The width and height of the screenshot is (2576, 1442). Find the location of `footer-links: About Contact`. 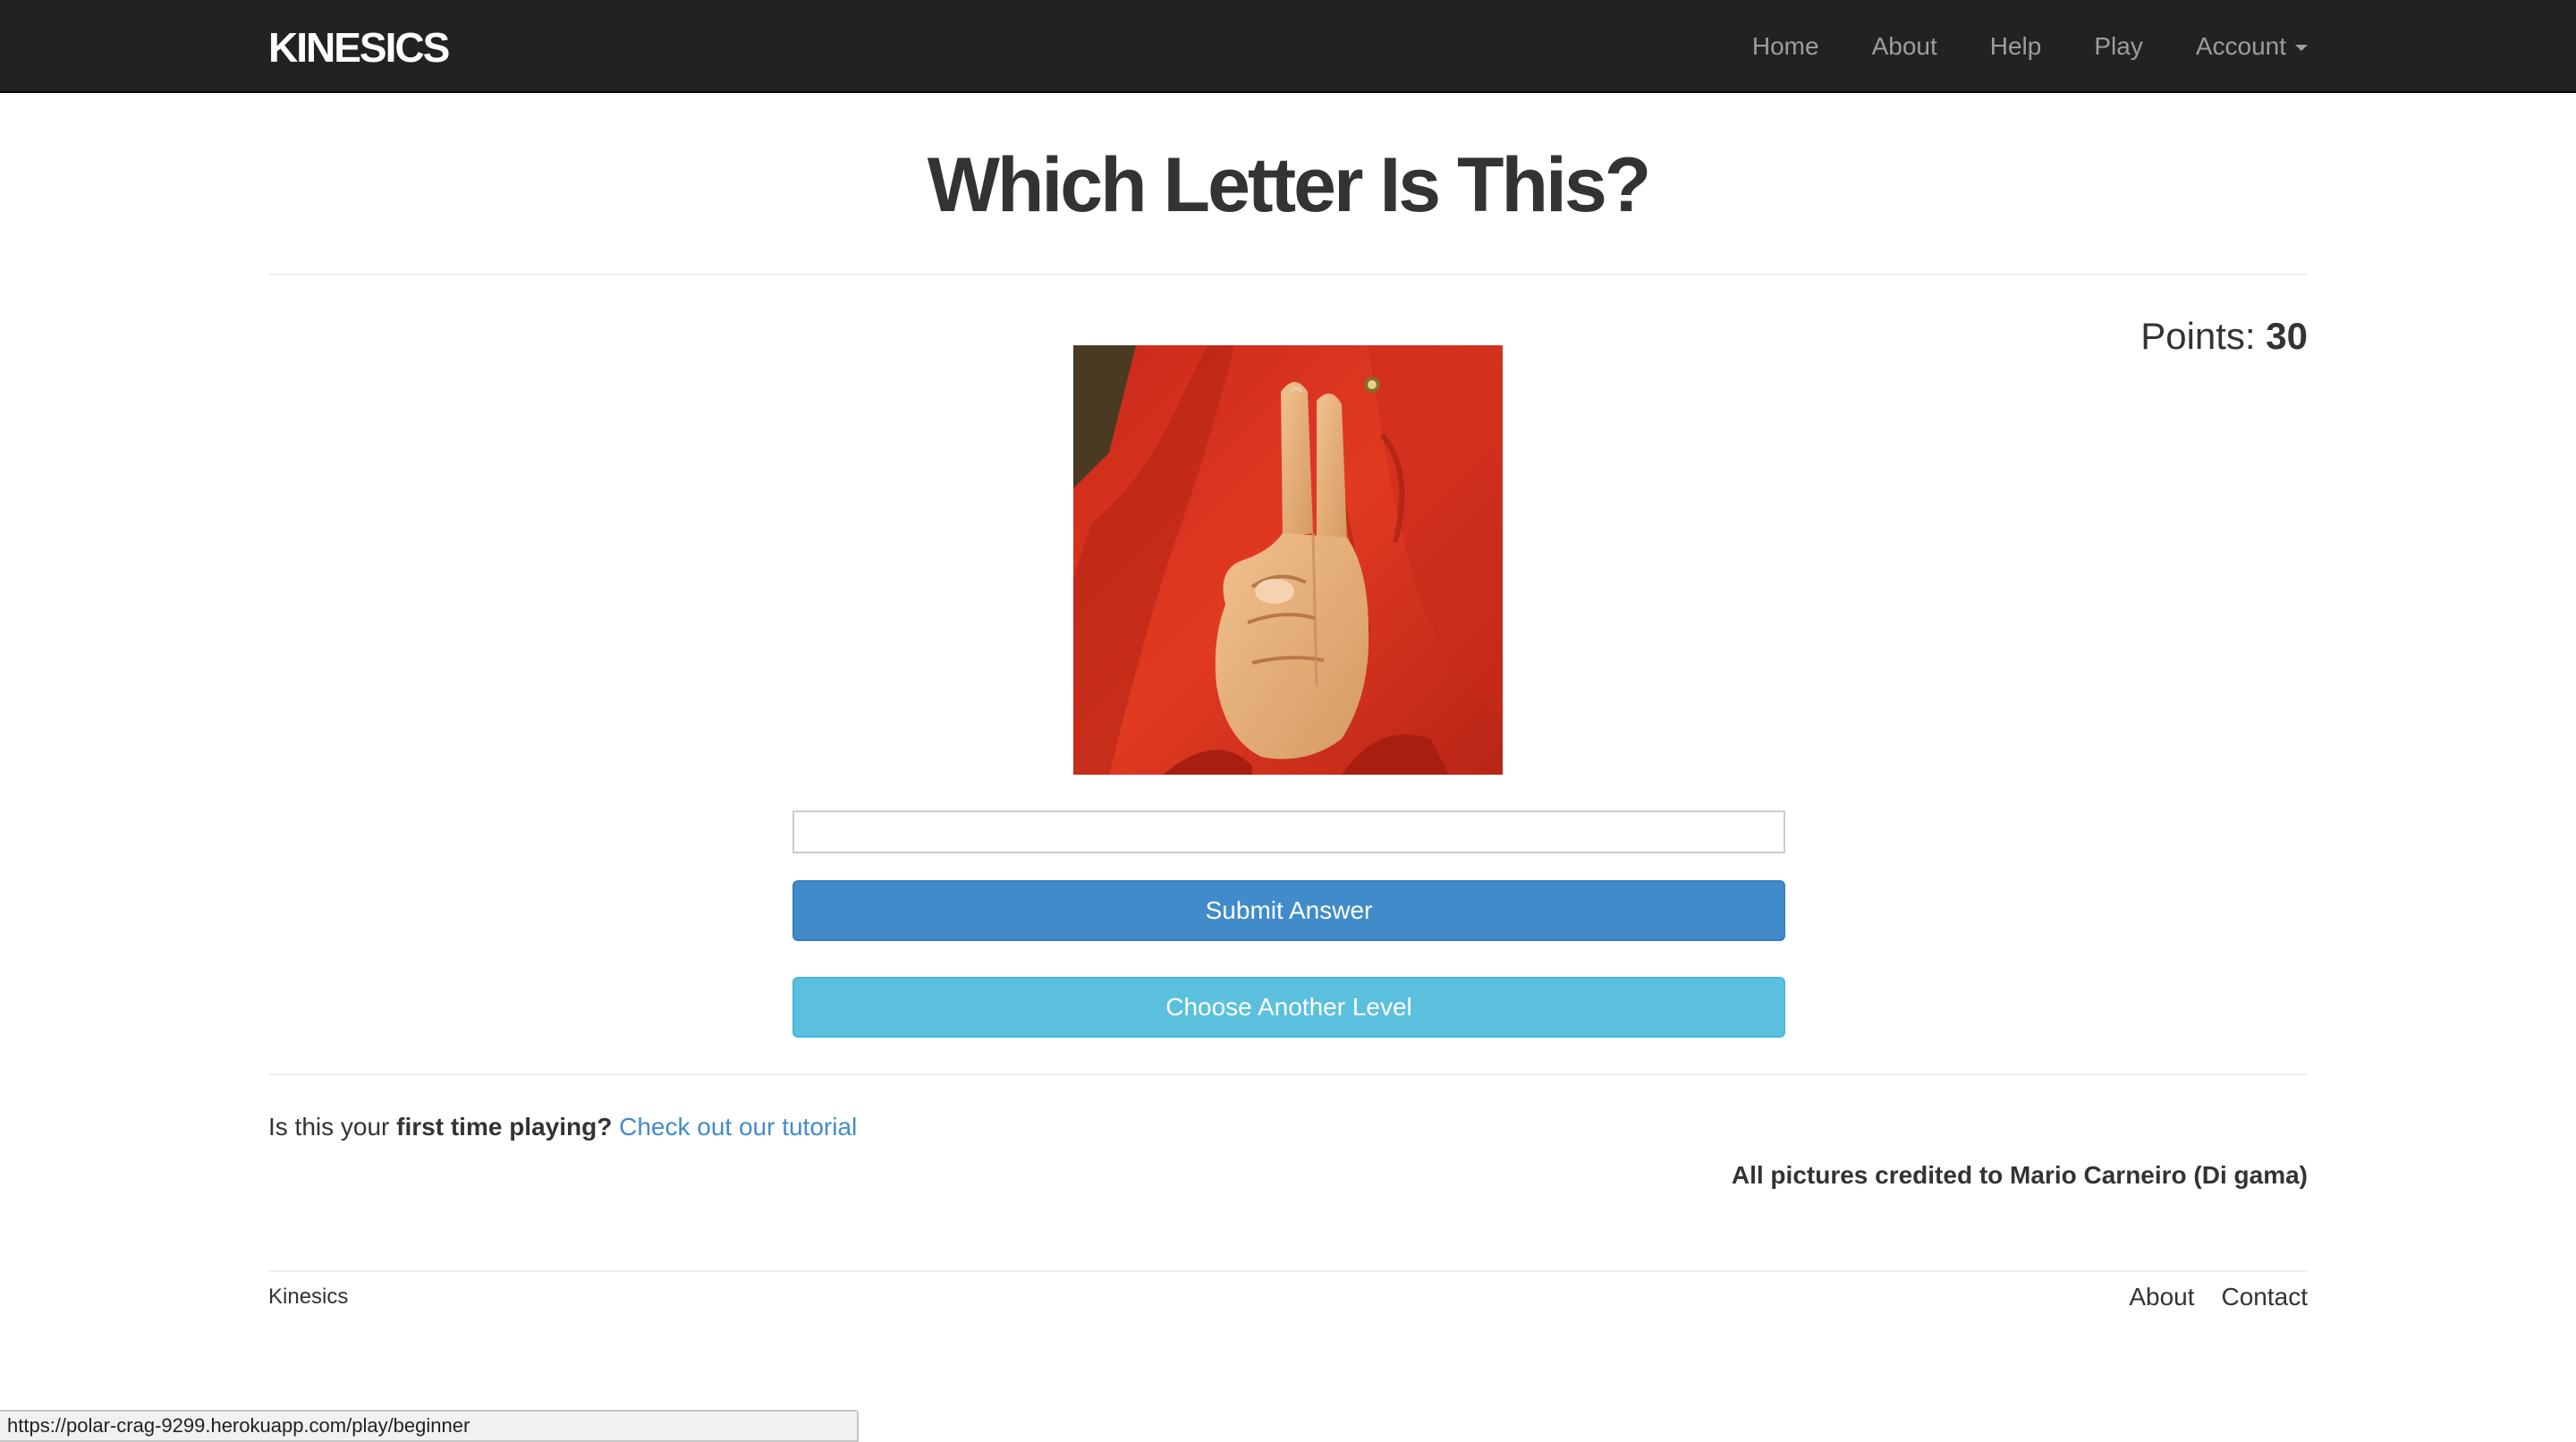

footer-links: About Contact is located at coordinates (2218, 1297).